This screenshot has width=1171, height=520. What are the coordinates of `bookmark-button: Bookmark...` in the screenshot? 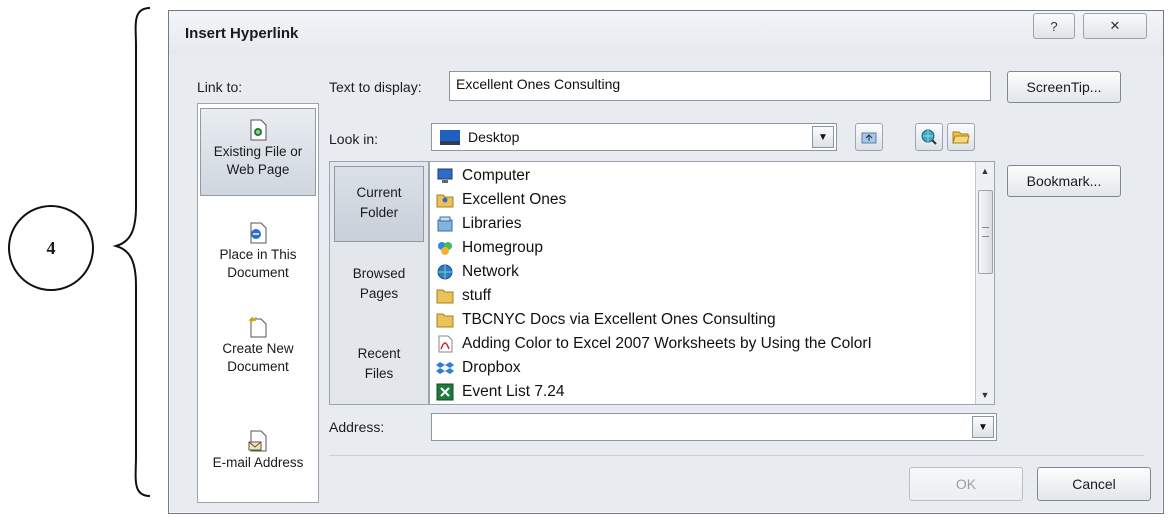 It's located at (1064, 181).